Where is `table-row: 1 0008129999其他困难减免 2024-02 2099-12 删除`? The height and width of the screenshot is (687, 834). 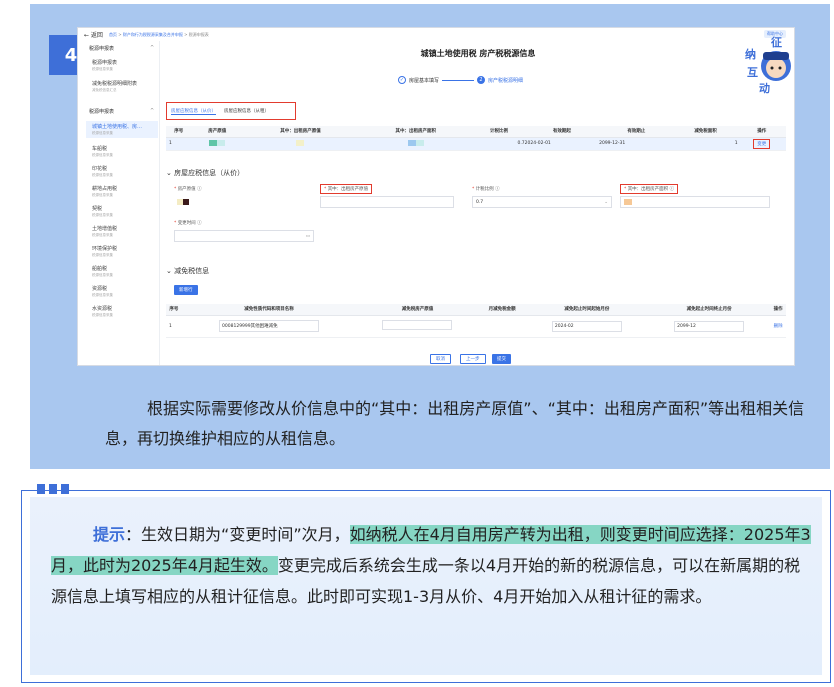
table-row: 1 0008129999其他困难减免 2024-02 2099-12 删除 is located at coordinates (476, 326).